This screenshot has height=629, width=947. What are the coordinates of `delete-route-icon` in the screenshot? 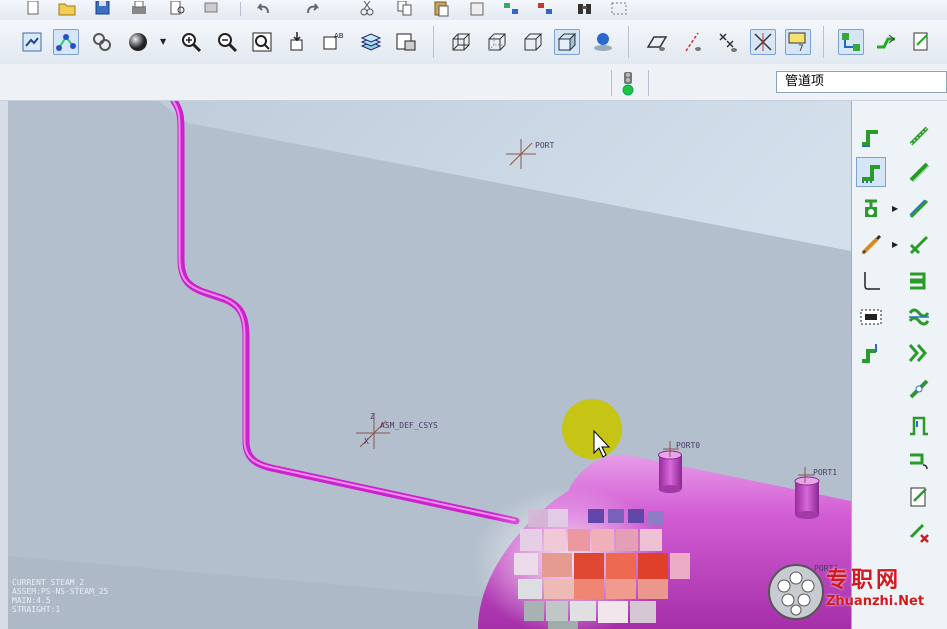 It's located at (919, 533).